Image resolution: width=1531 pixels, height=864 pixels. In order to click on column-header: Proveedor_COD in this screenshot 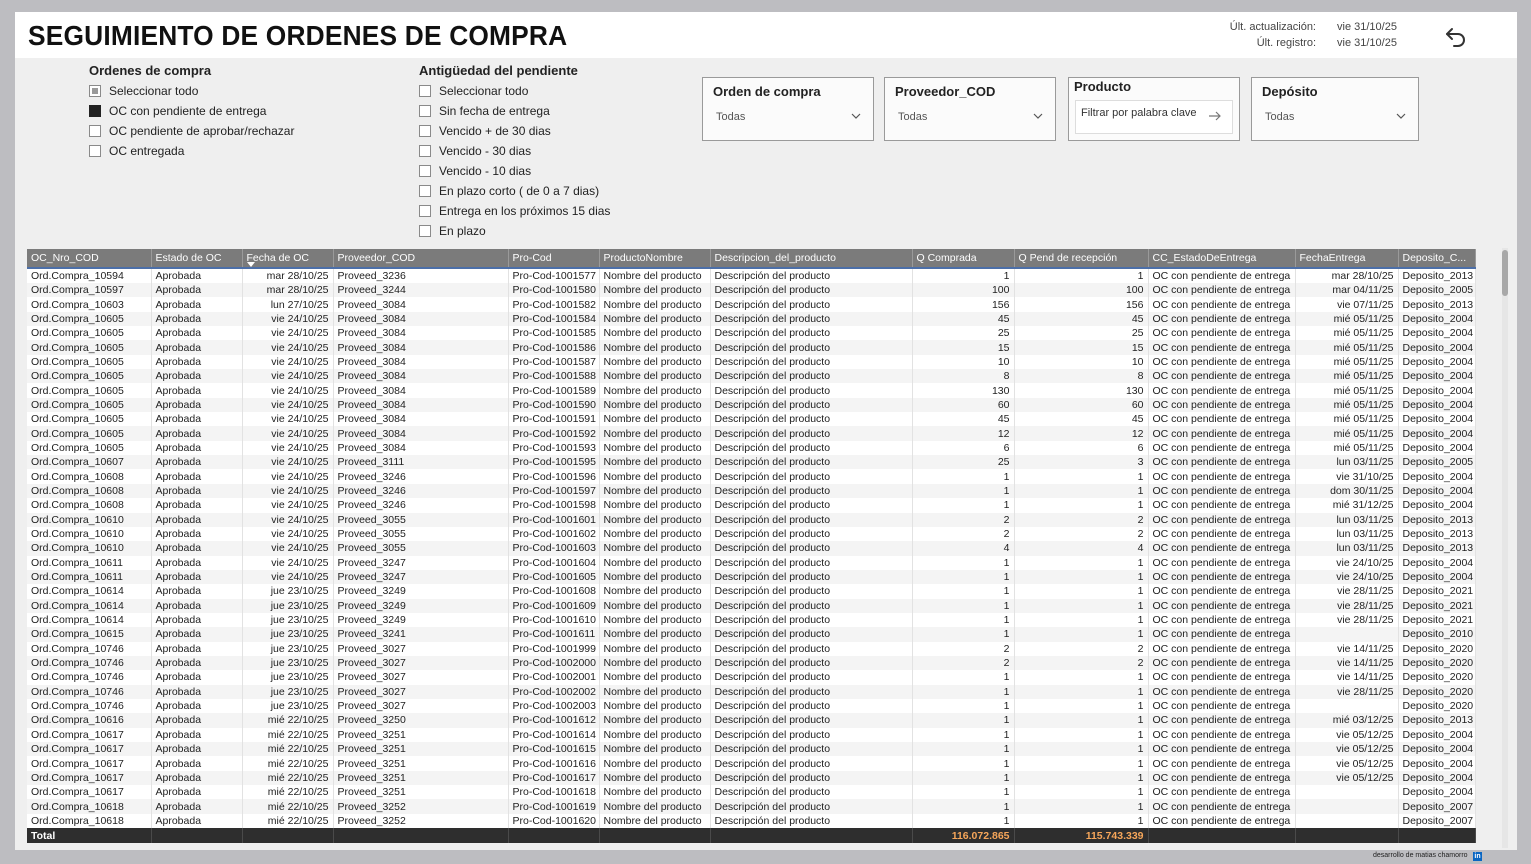, I will do `click(421, 258)`.